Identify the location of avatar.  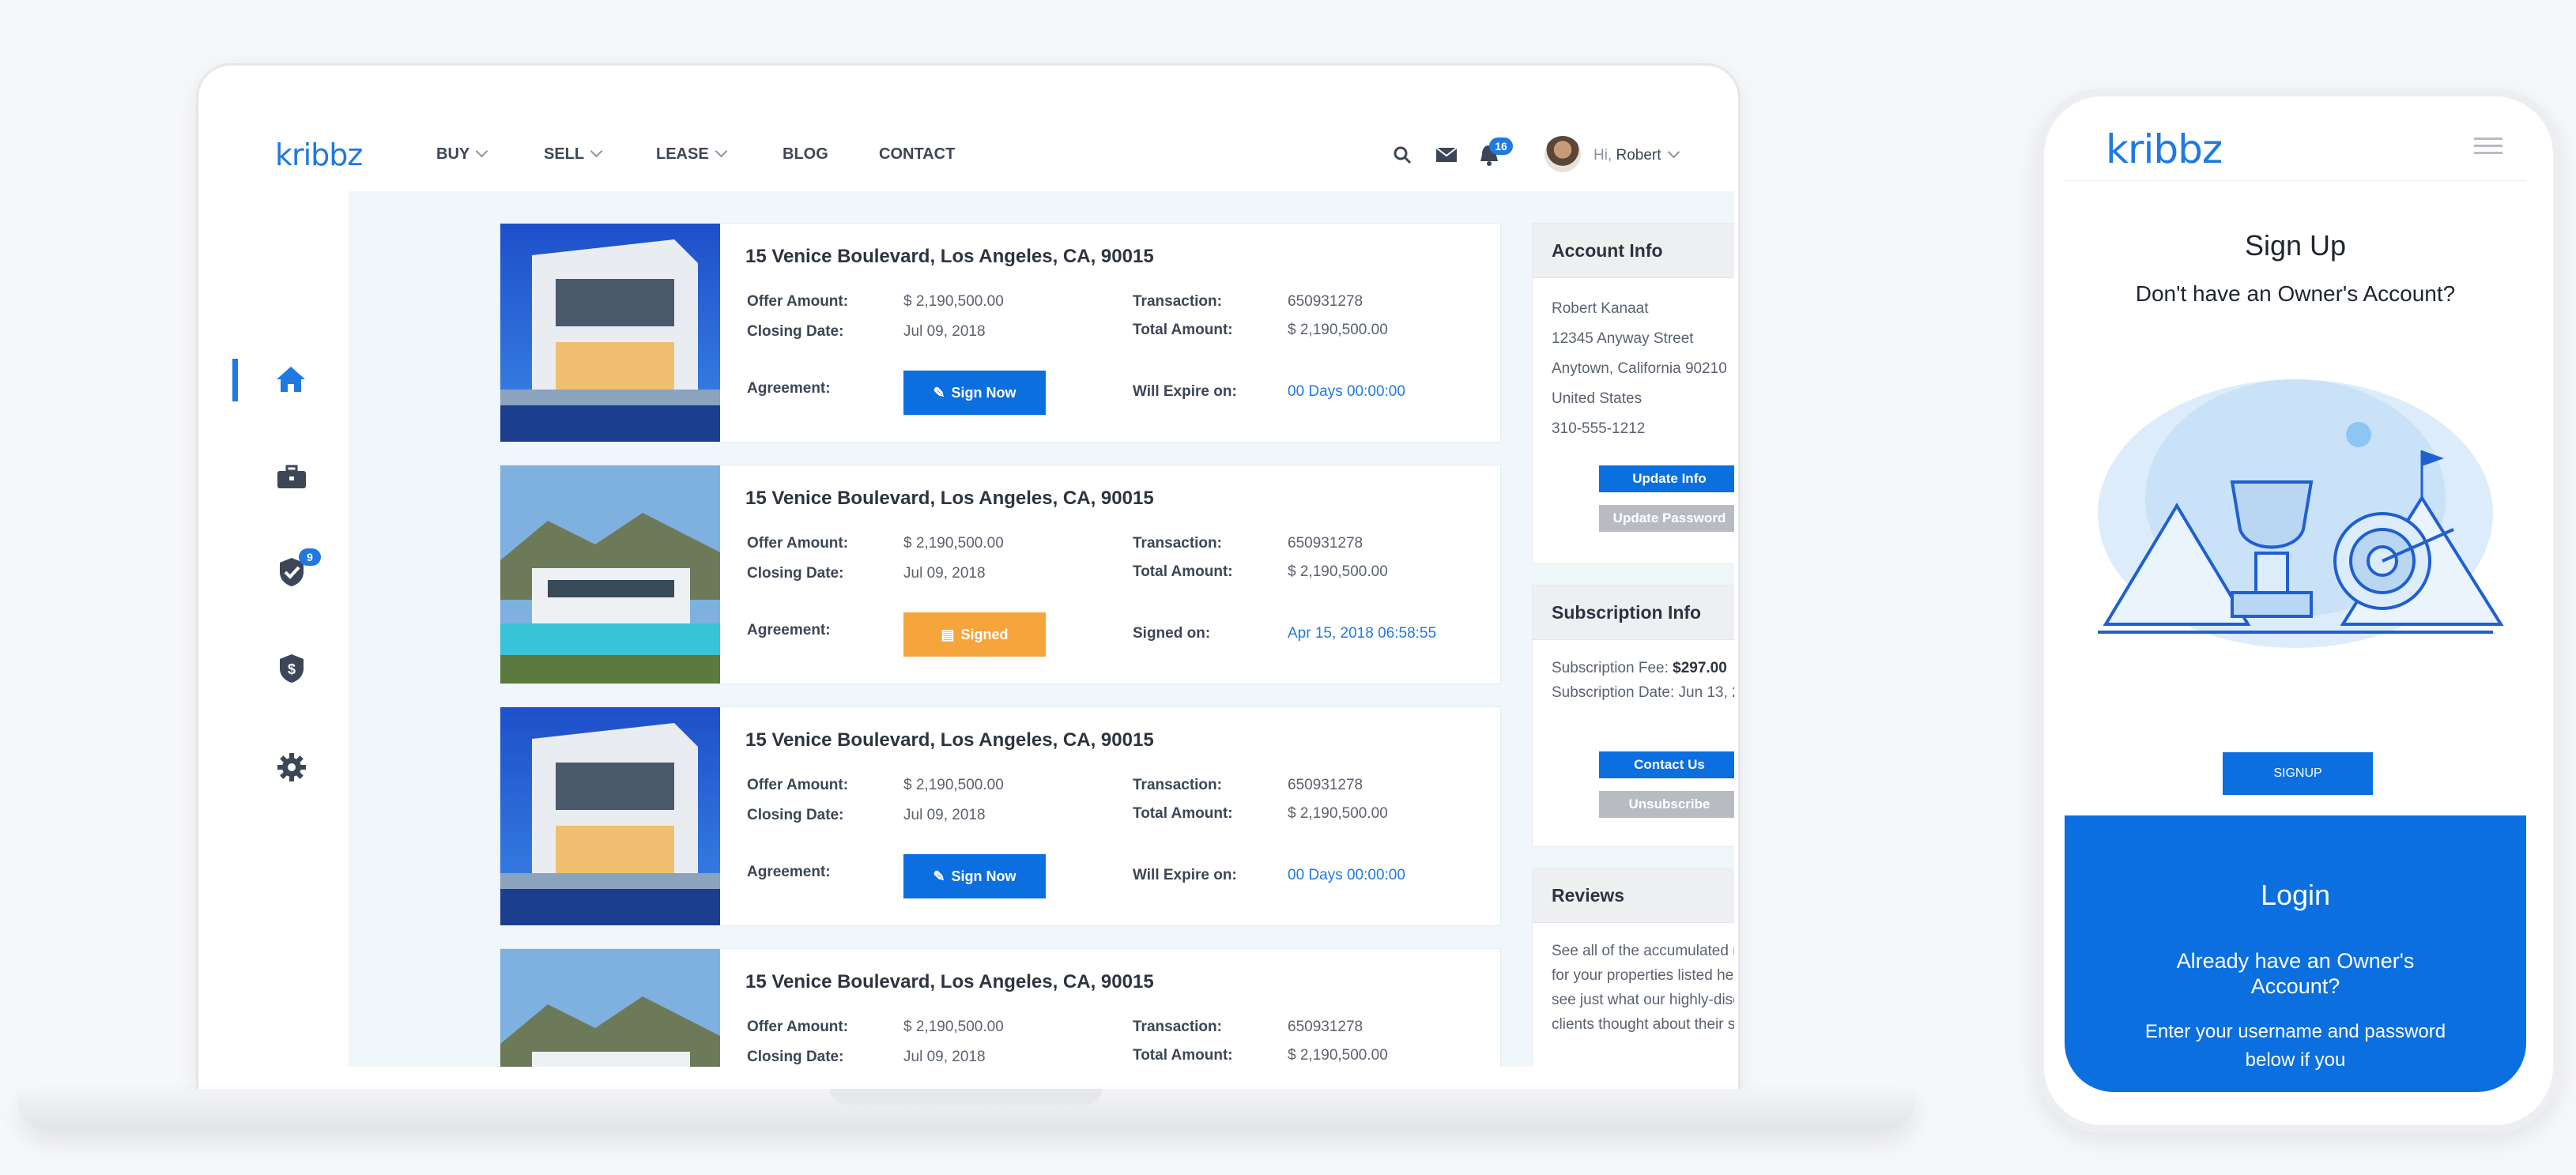
(1562, 154).